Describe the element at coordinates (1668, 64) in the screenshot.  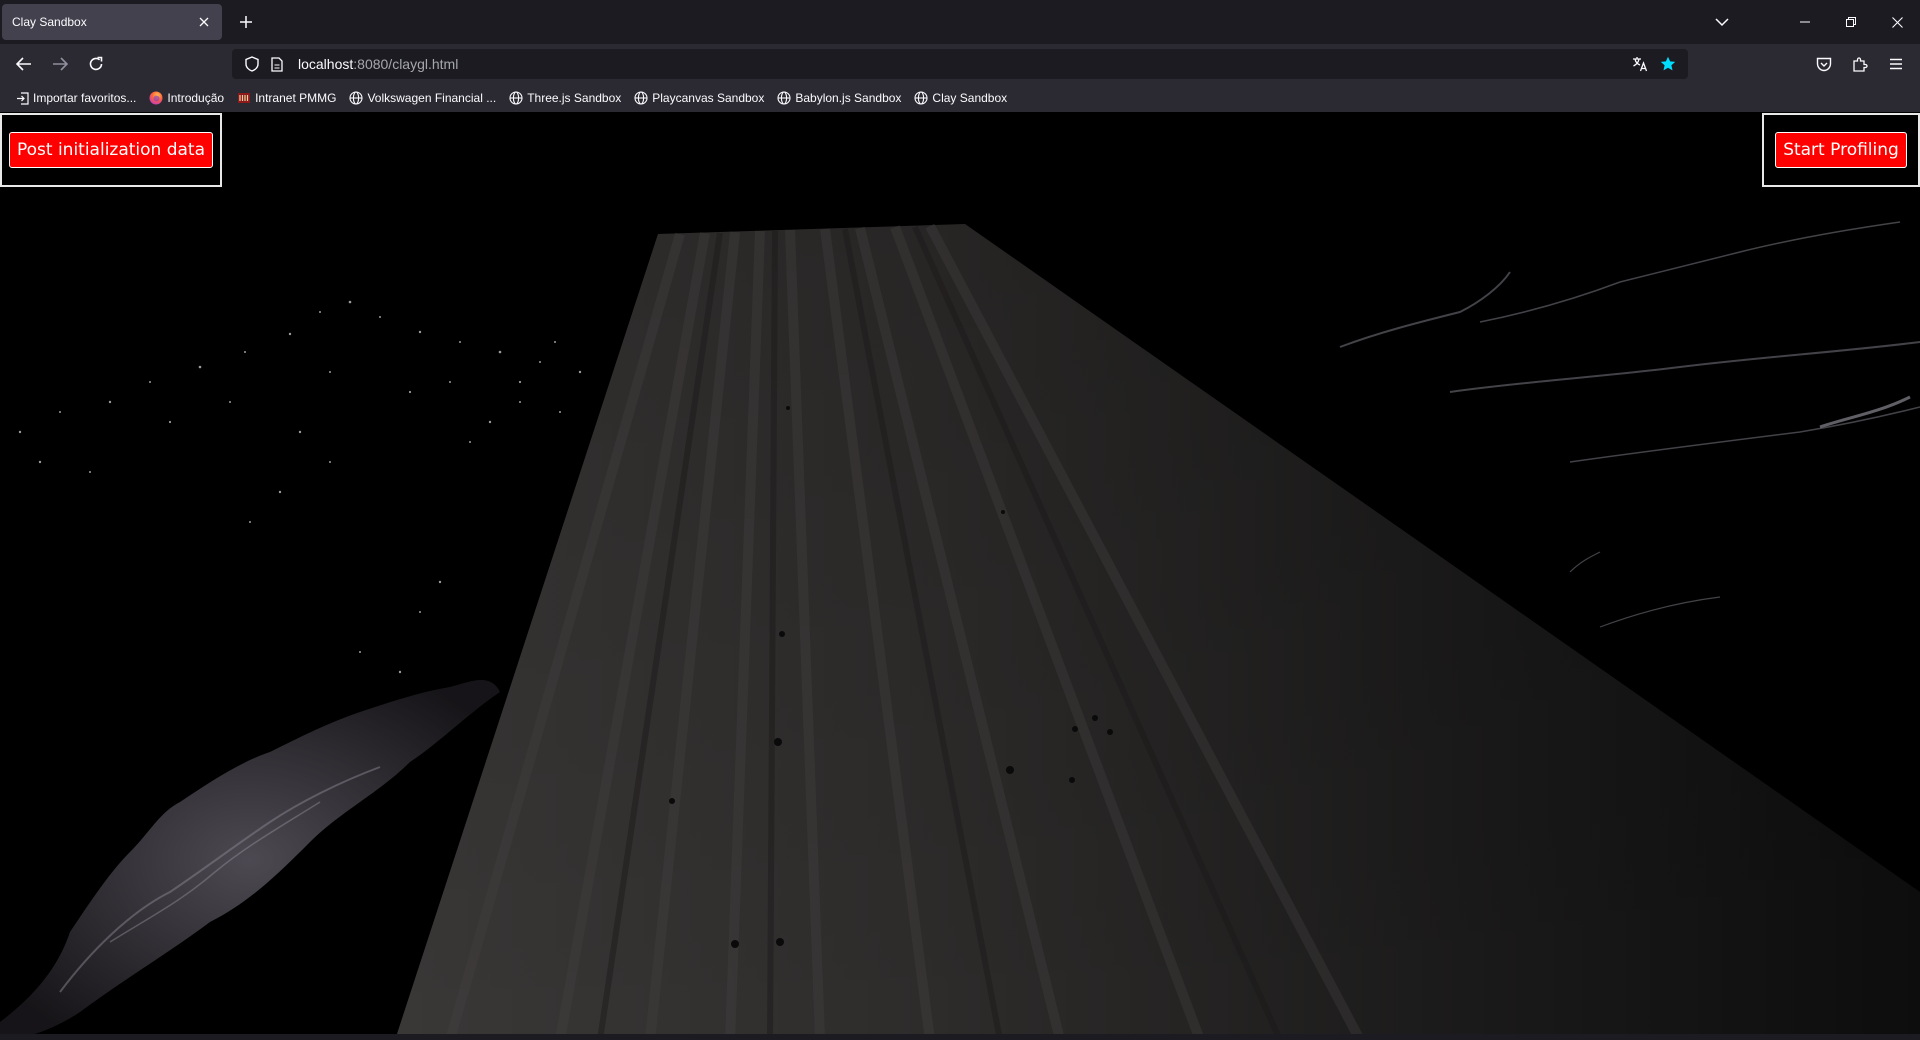
I see `star-icon` at that location.